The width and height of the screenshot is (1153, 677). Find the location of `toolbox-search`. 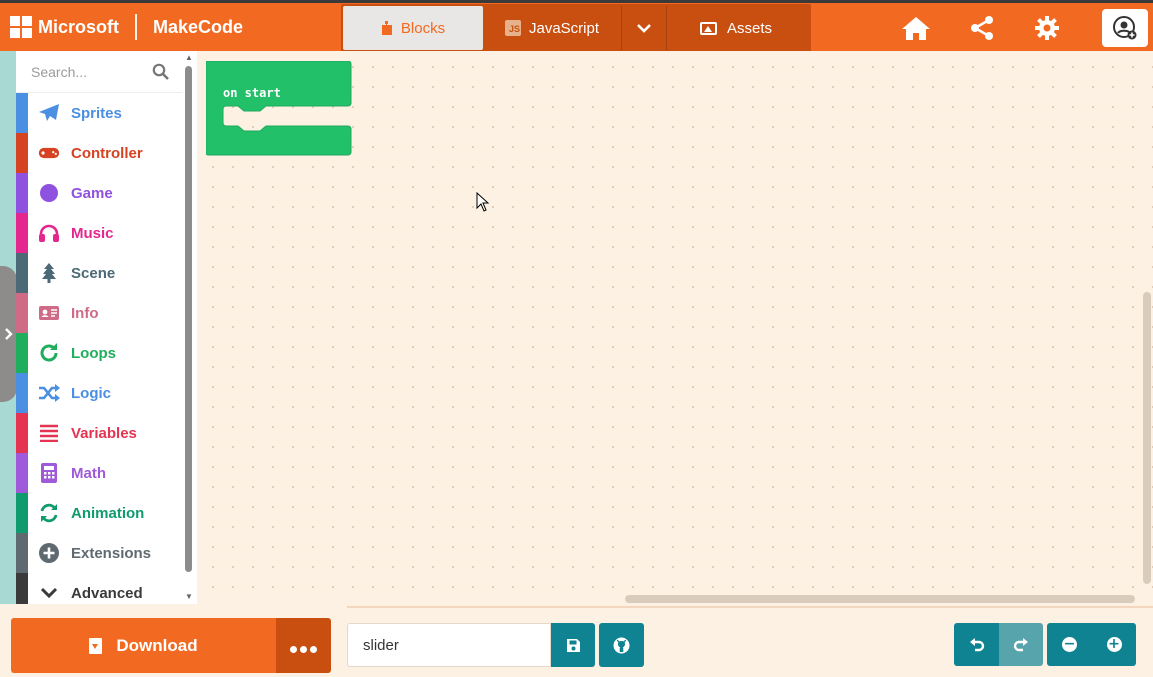

toolbox-search is located at coordinates (99, 72).